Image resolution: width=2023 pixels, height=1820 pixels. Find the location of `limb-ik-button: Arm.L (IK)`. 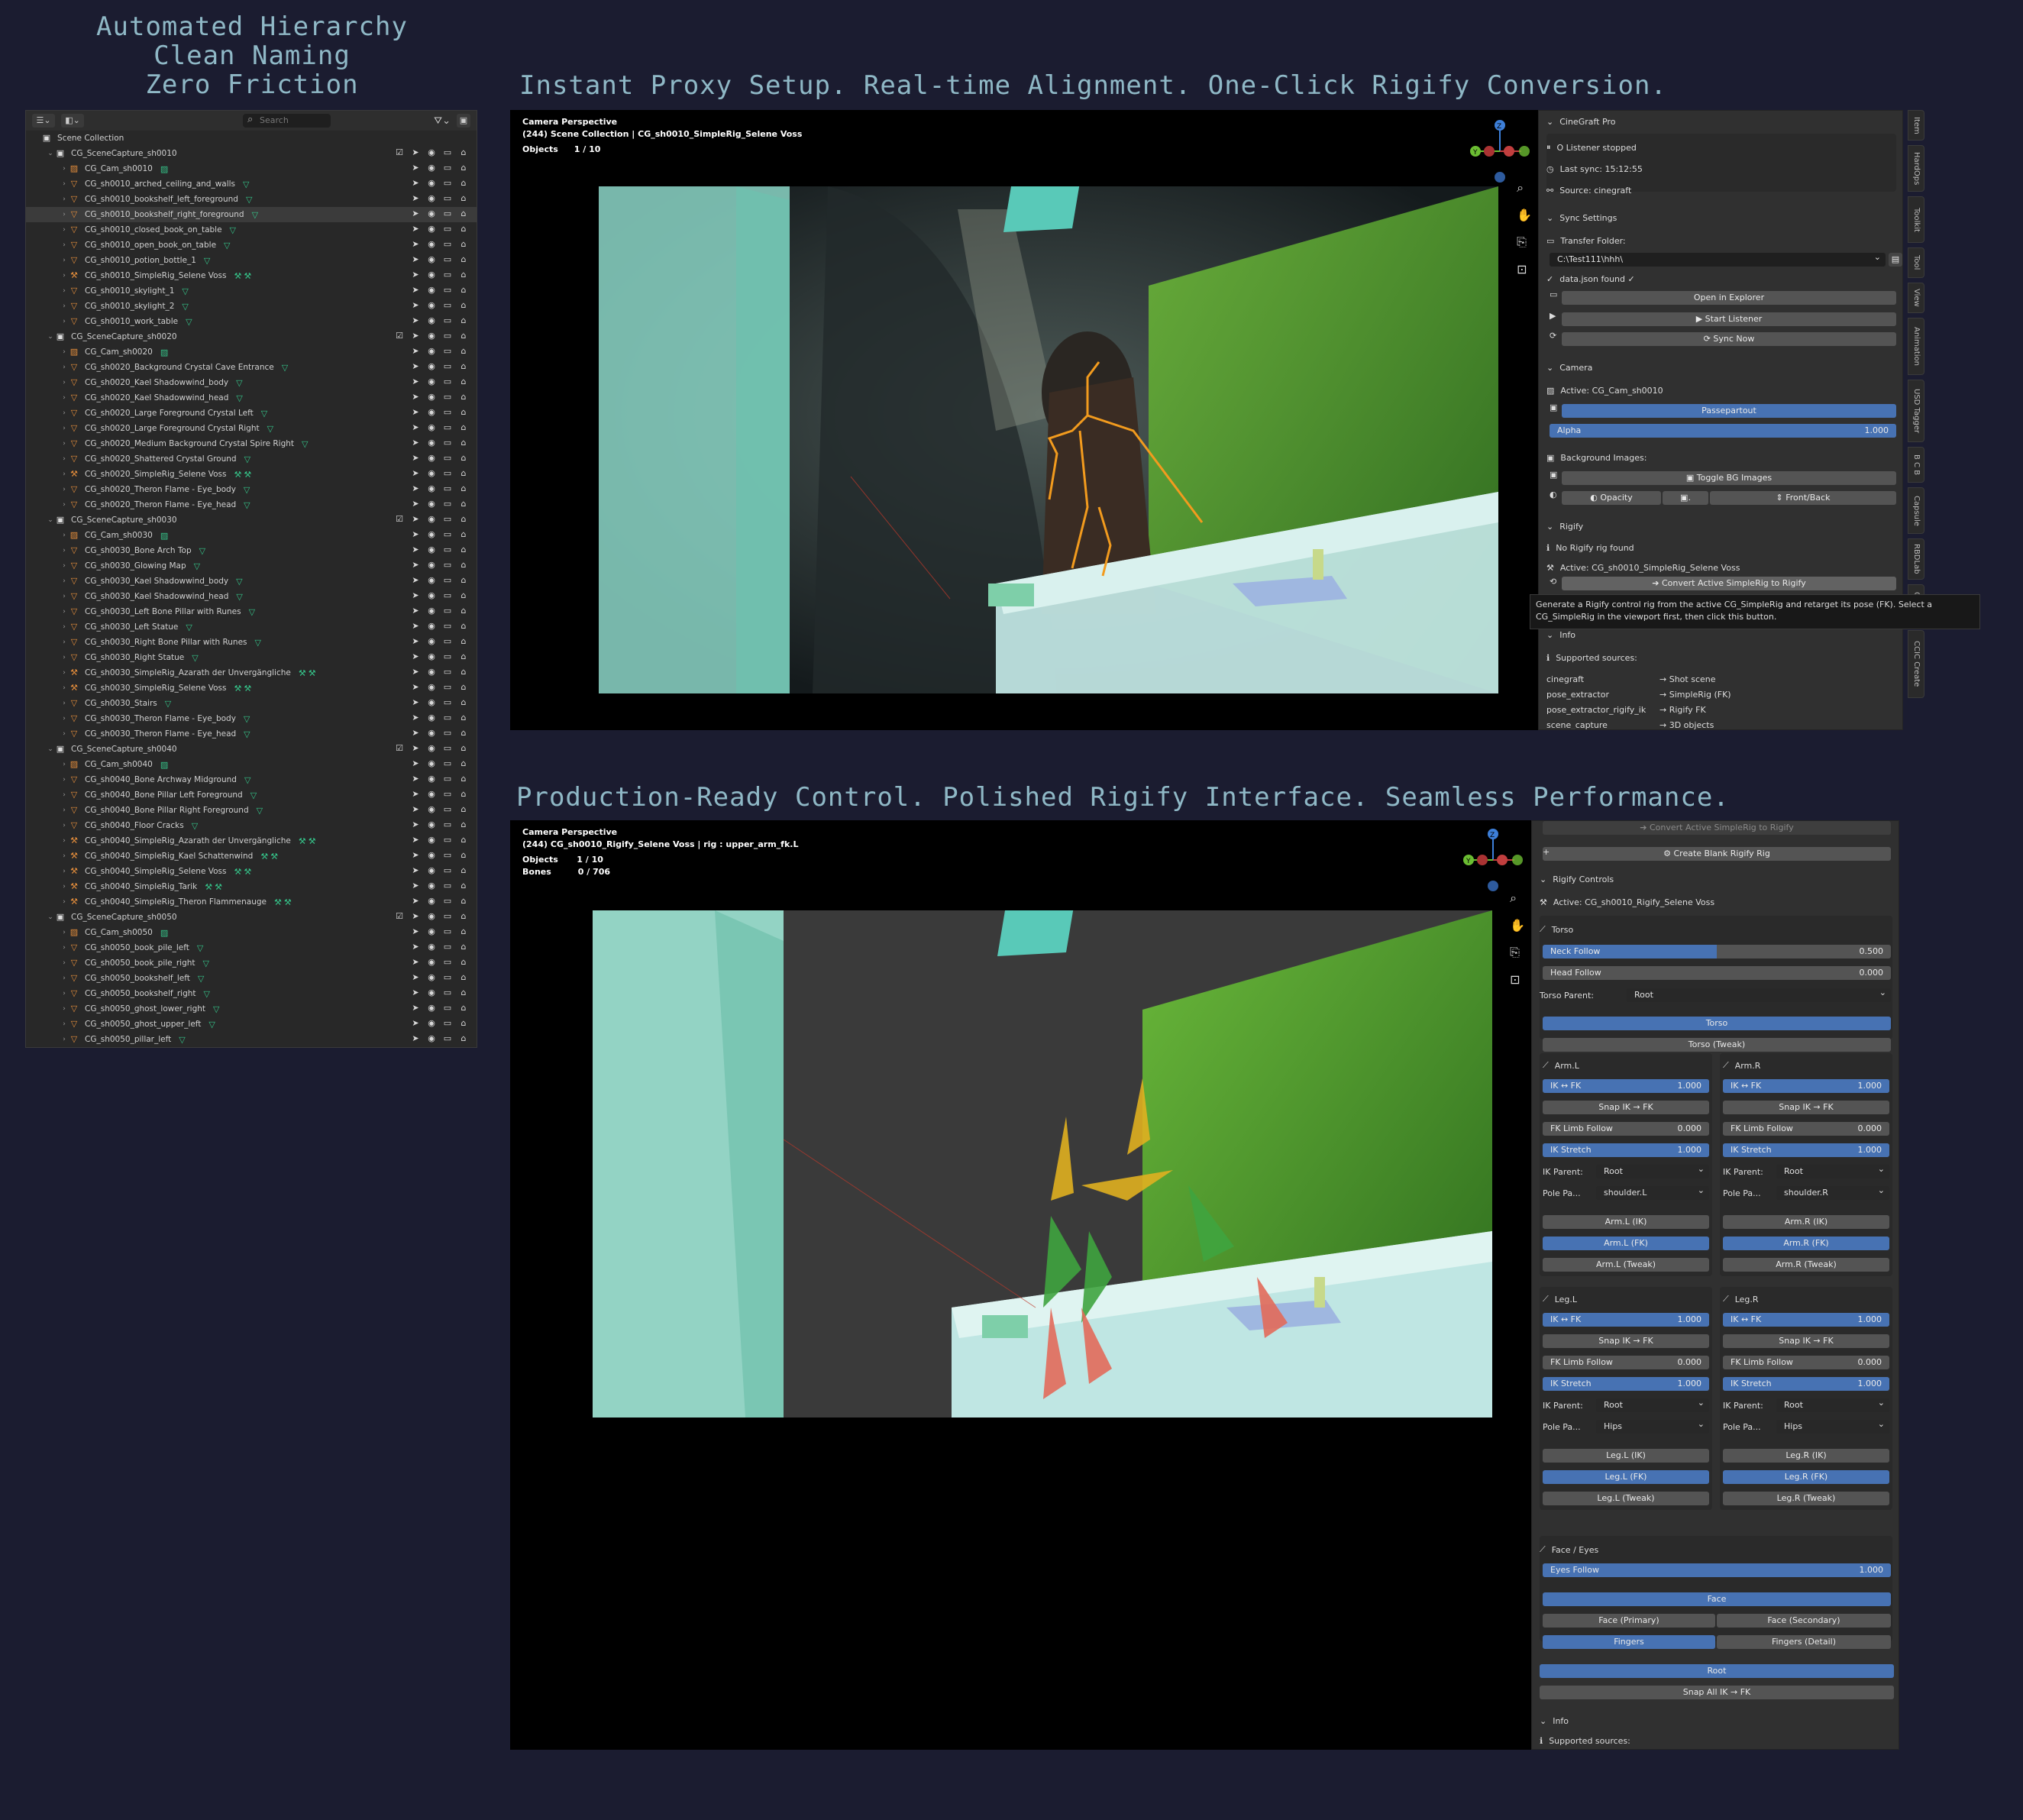

limb-ik-button: Arm.L (IK) is located at coordinates (1626, 1222).